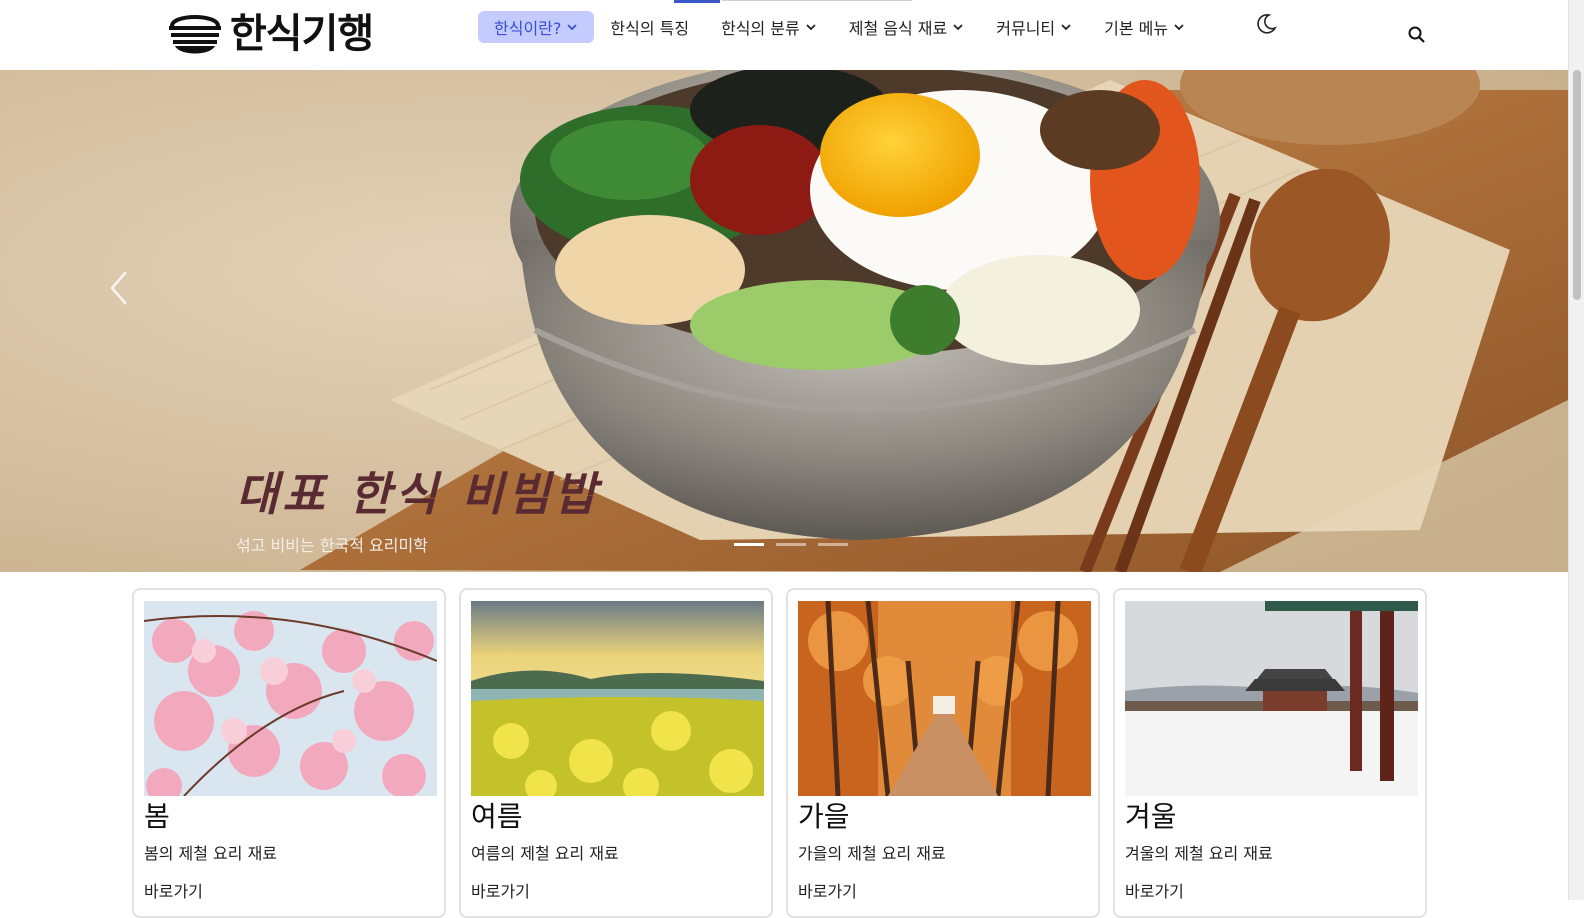 The width and height of the screenshot is (1584, 918). What do you see at coordinates (332, 545) in the screenshot?
I see `hero-subtitle: 섞고 비비는 한국적 요리미학` at bounding box center [332, 545].